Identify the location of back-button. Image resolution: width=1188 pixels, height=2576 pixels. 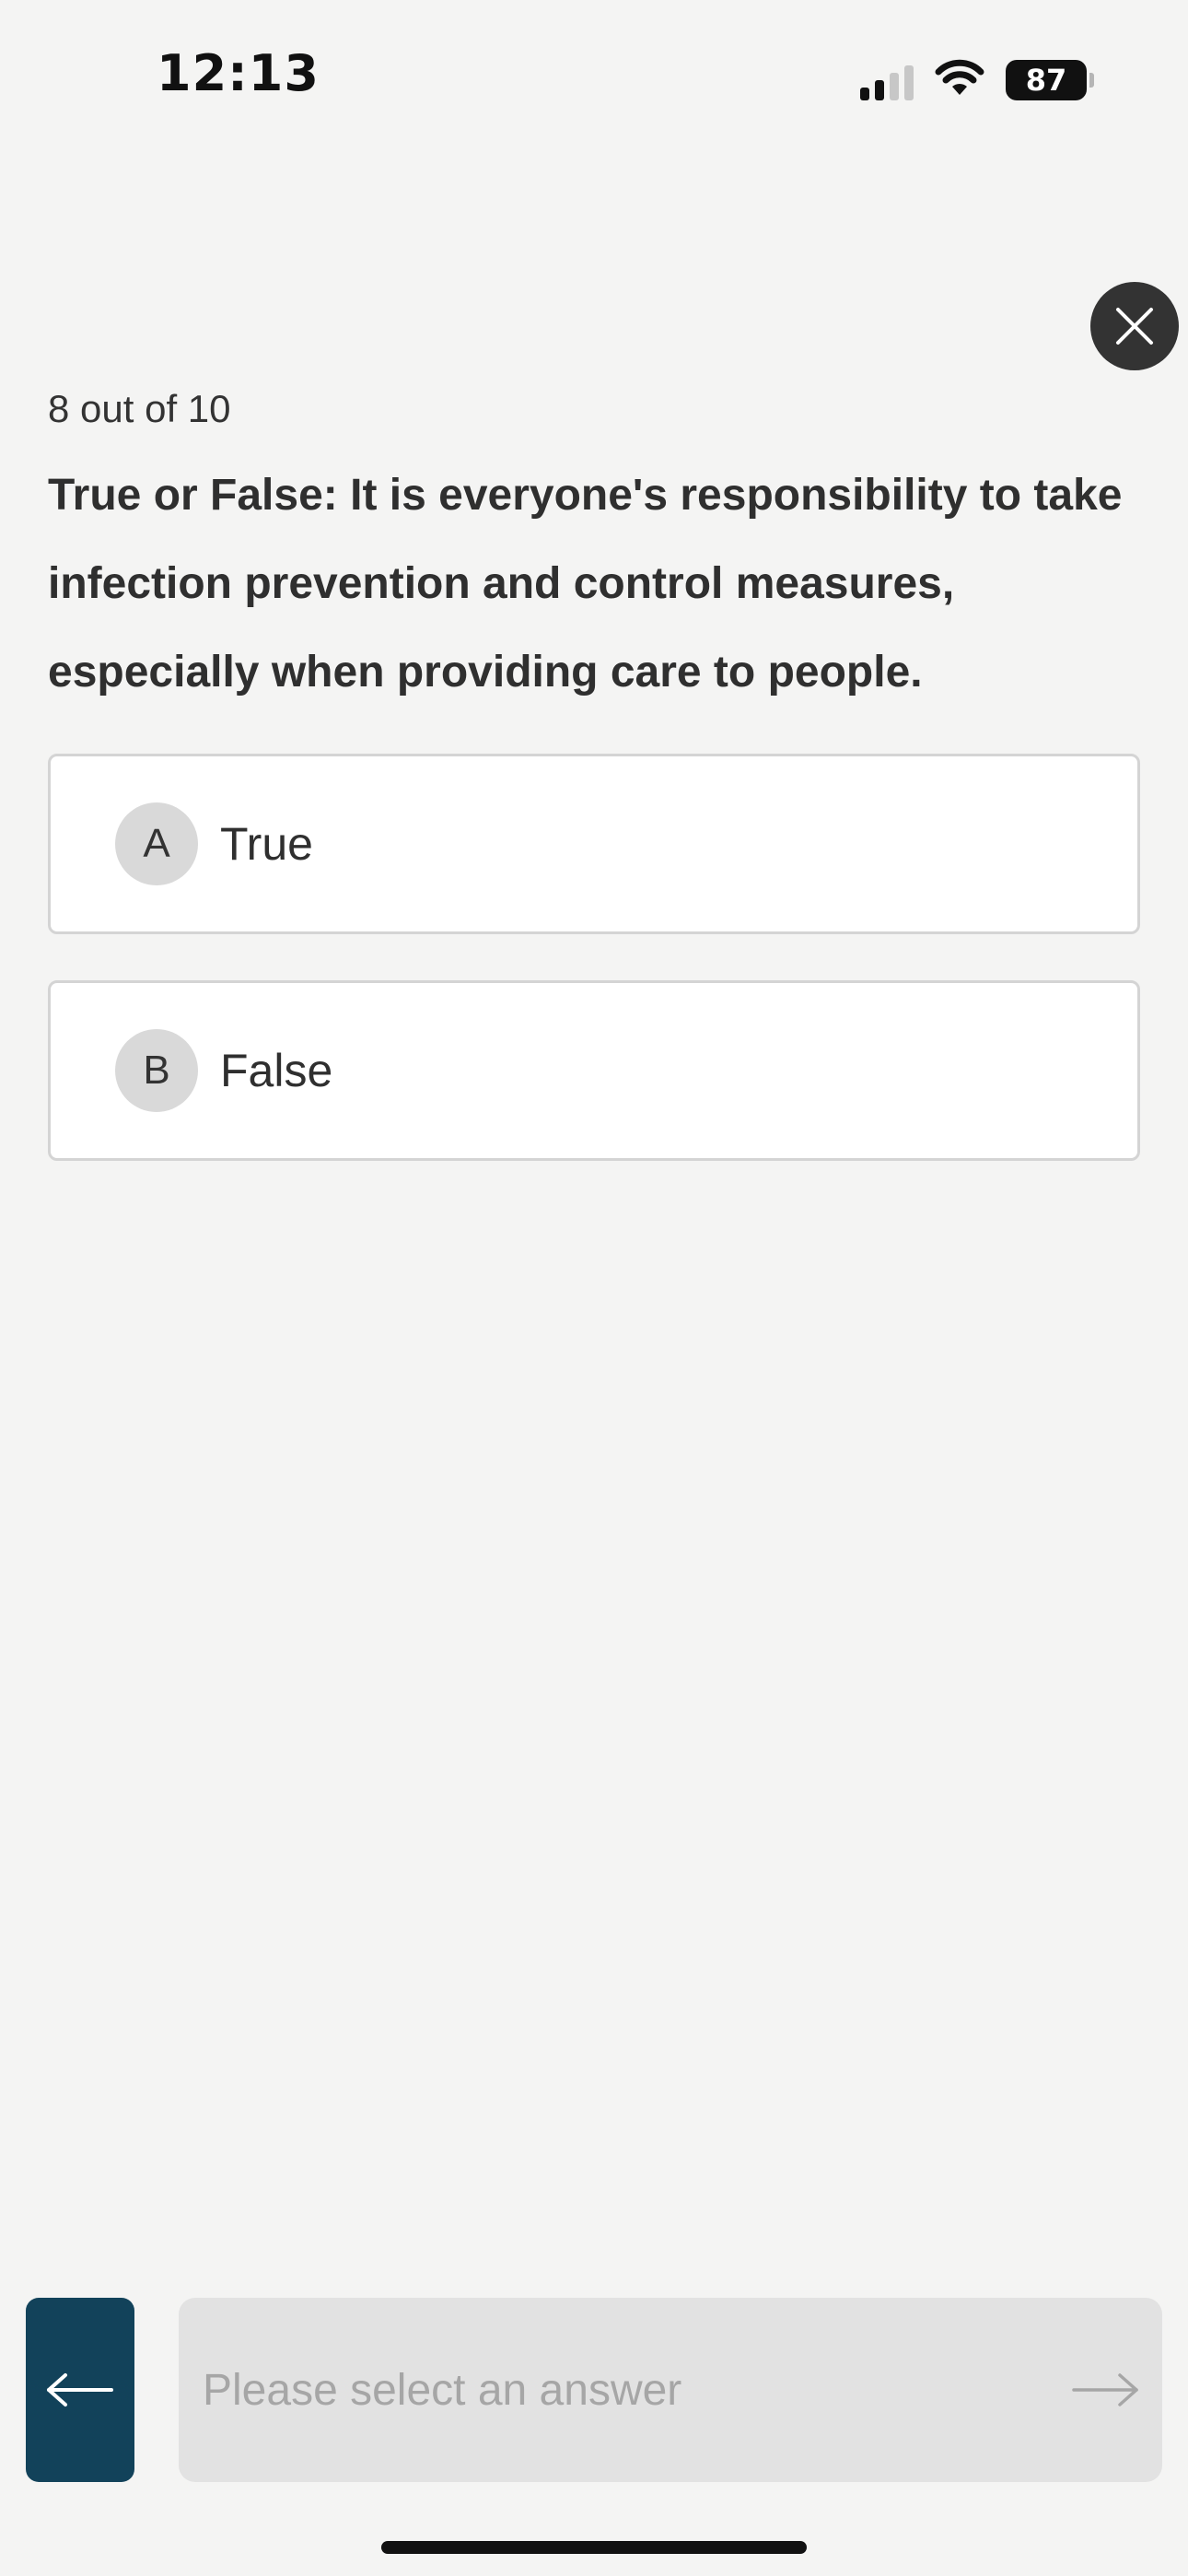
(80, 2390).